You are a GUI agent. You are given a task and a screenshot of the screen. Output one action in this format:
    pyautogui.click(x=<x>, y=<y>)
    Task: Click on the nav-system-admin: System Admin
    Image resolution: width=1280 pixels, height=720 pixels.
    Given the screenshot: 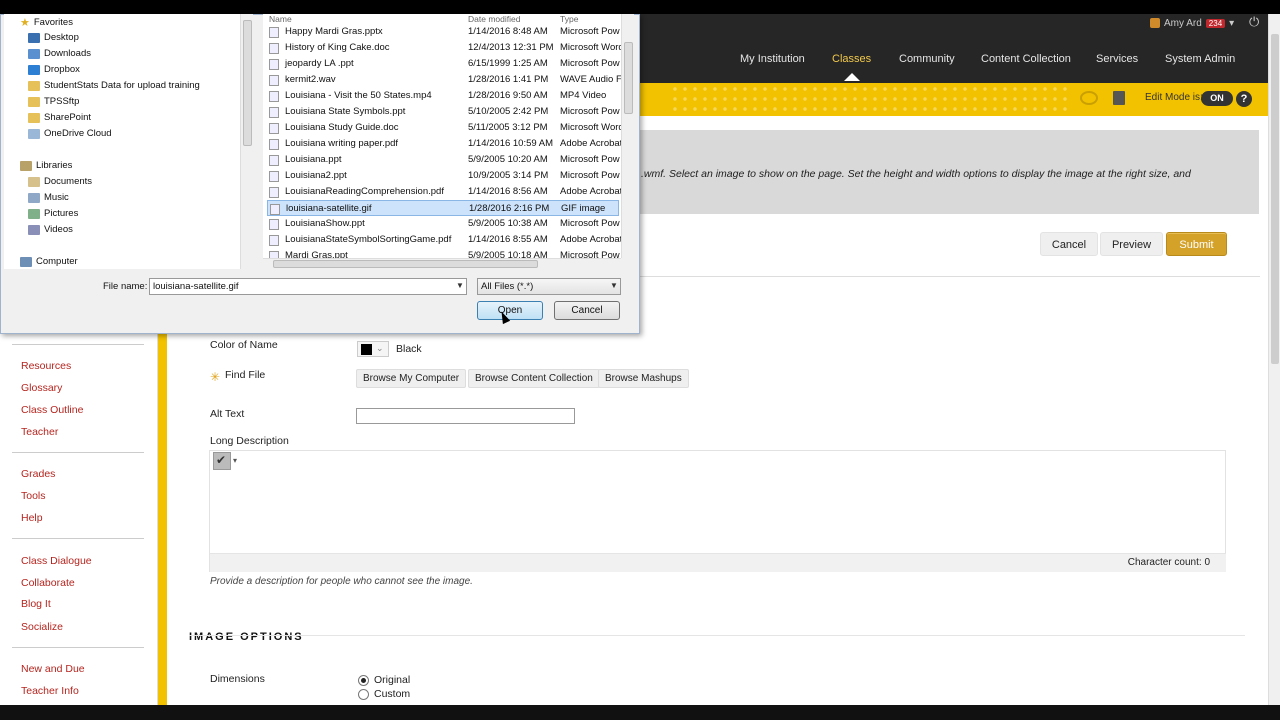 What is the action you would take?
    pyautogui.click(x=1200, y=59)
    